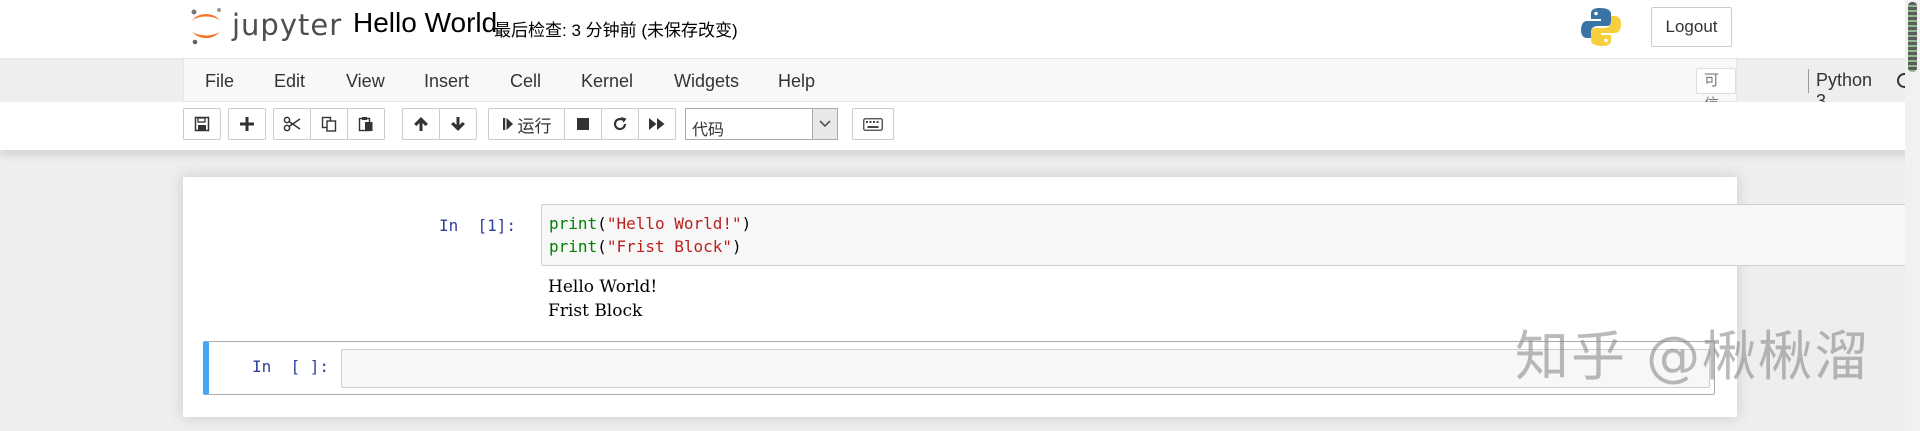 The image size is (1920, 431). I want to click on keyboard-icon, so click(873, 124).